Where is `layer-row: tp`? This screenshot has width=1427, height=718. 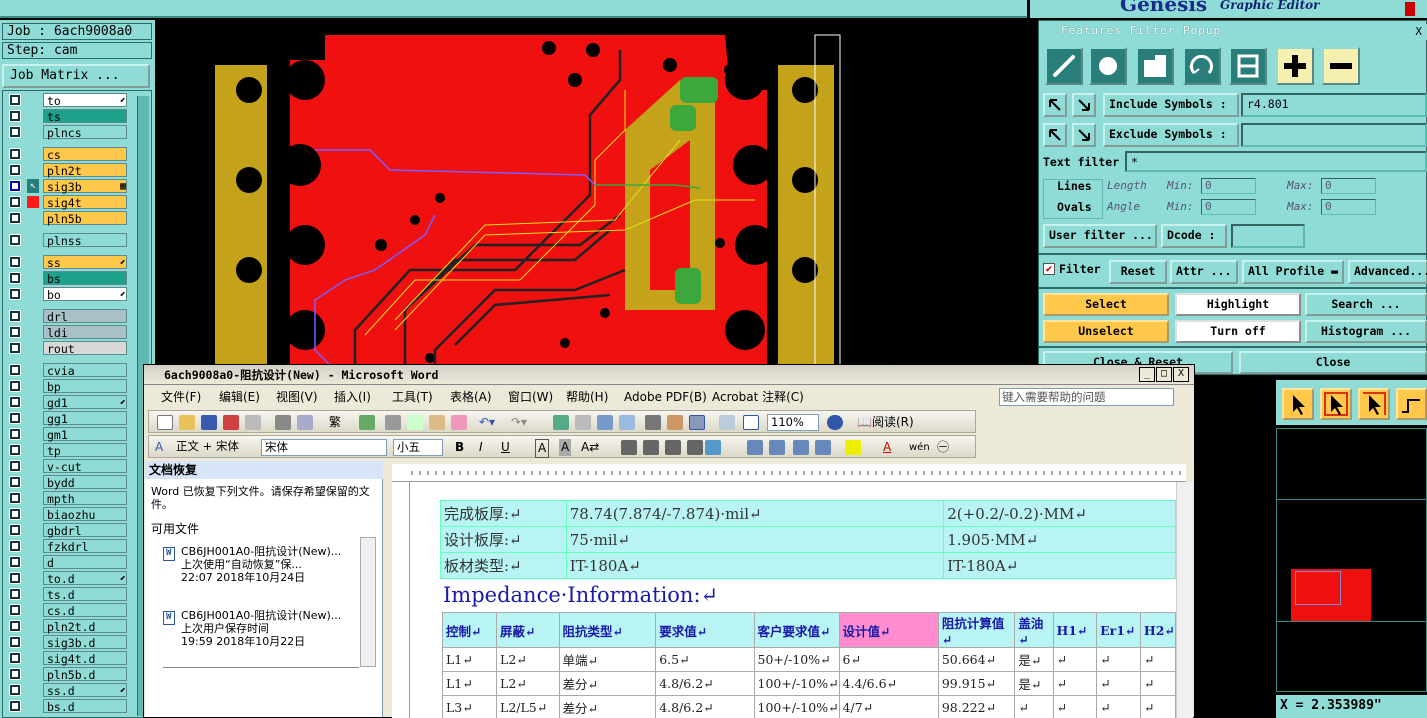 layer-row: tp is located at coordinates (78, 450).